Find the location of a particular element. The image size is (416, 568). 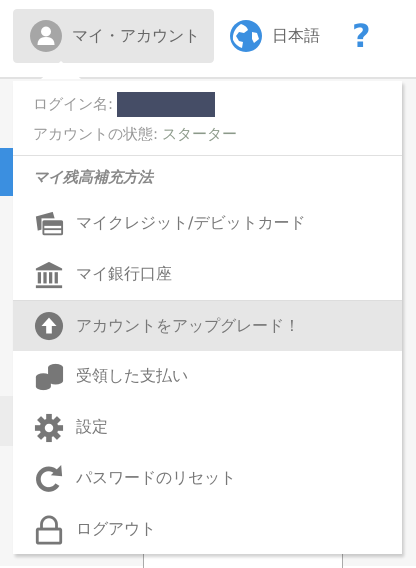

login-name-label: ログイン名: is located at coordinates (73, 104).